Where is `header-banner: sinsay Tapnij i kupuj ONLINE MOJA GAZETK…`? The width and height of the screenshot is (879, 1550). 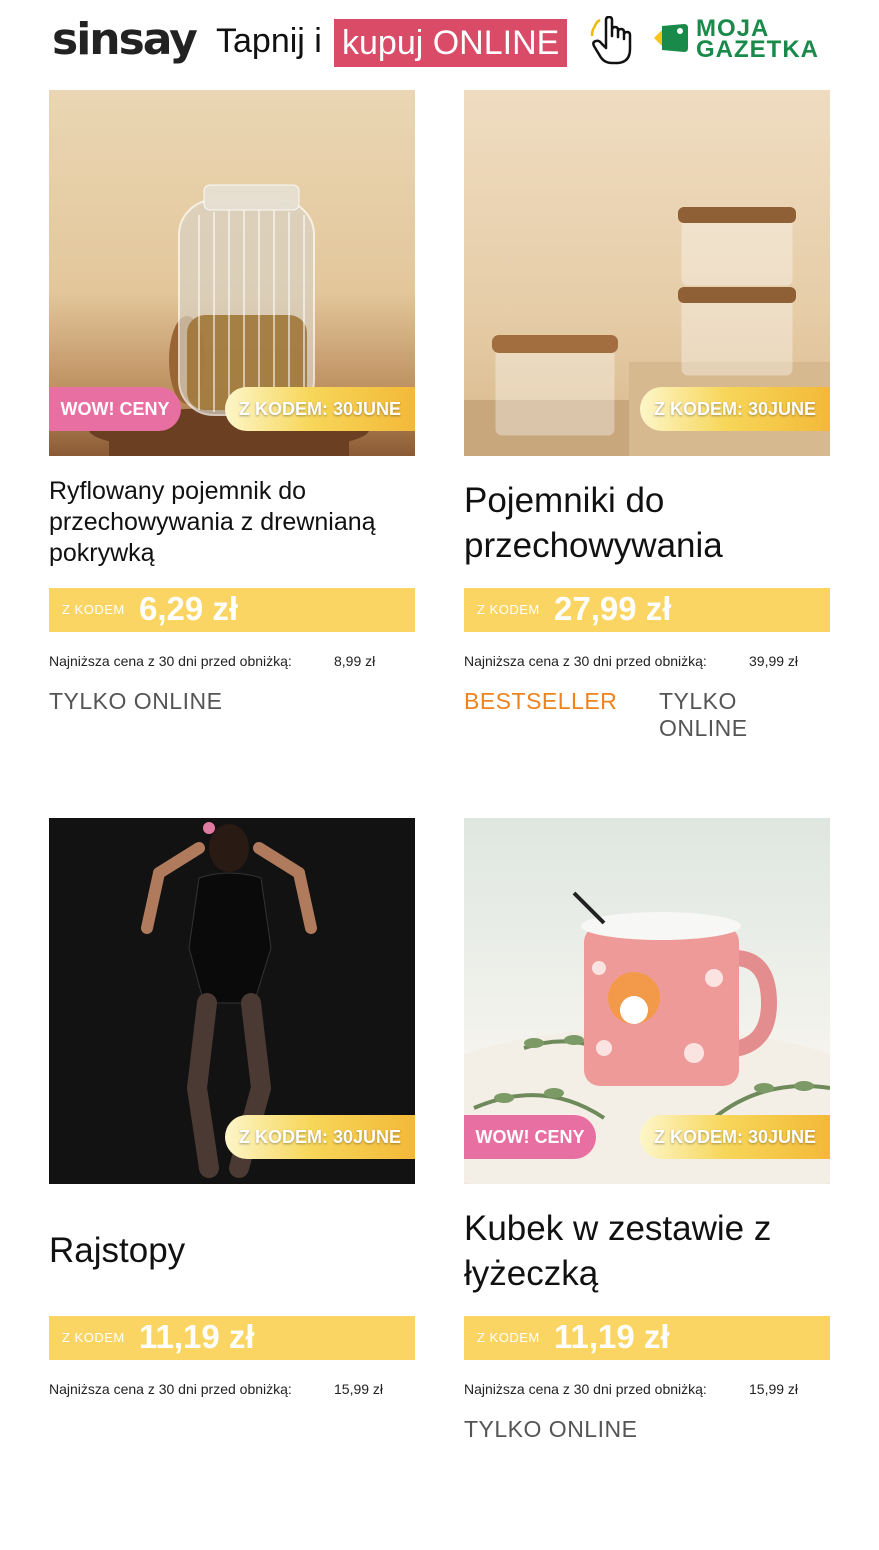
header-banner: sinsay Tapnij i kupuj ONLINE MOJA GAZETK… is located at coordinates (439, 45).